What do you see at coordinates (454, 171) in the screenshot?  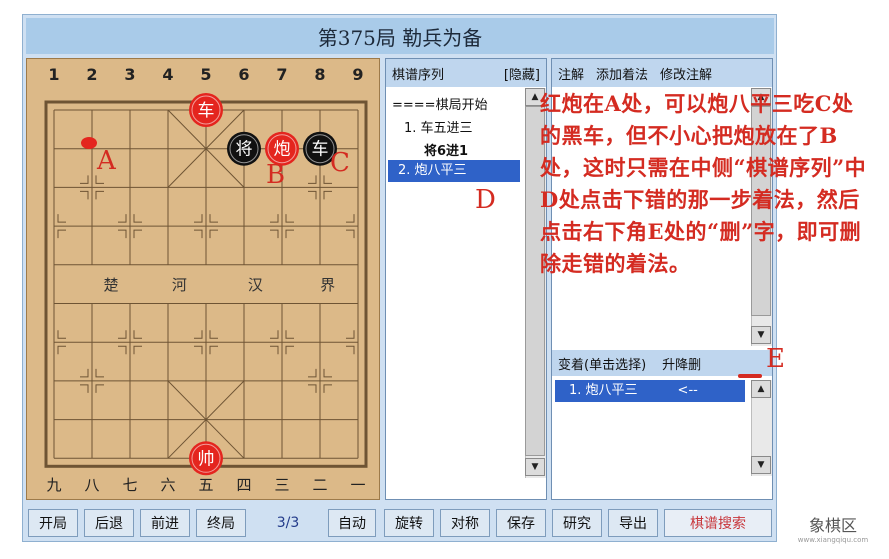 I see `selected-move: 2. 炮八平三` at bounding box center [454, 171].